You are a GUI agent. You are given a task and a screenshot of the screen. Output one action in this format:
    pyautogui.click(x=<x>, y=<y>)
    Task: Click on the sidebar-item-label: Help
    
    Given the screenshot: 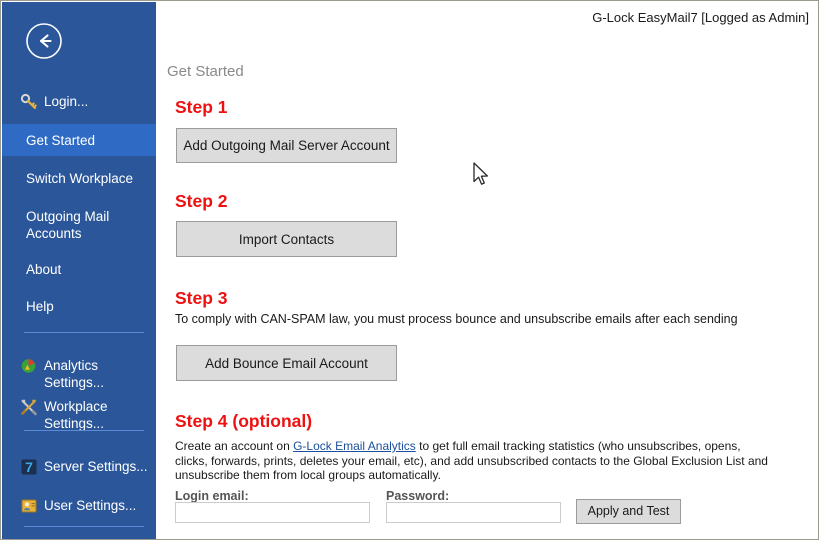 What is the action you would take?
    pyautogui.click(x=40, y=306)
    